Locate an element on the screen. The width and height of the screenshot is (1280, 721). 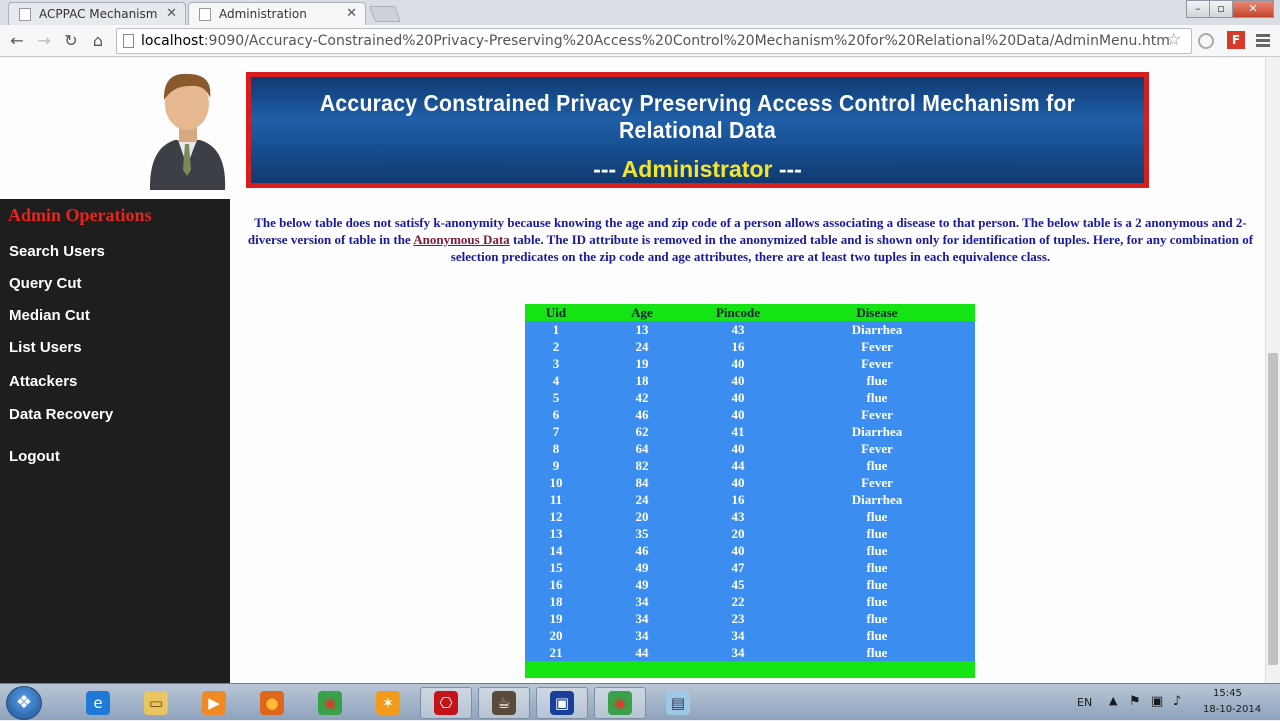
remote-icon: ▣ is located at coordinates (562, 703).